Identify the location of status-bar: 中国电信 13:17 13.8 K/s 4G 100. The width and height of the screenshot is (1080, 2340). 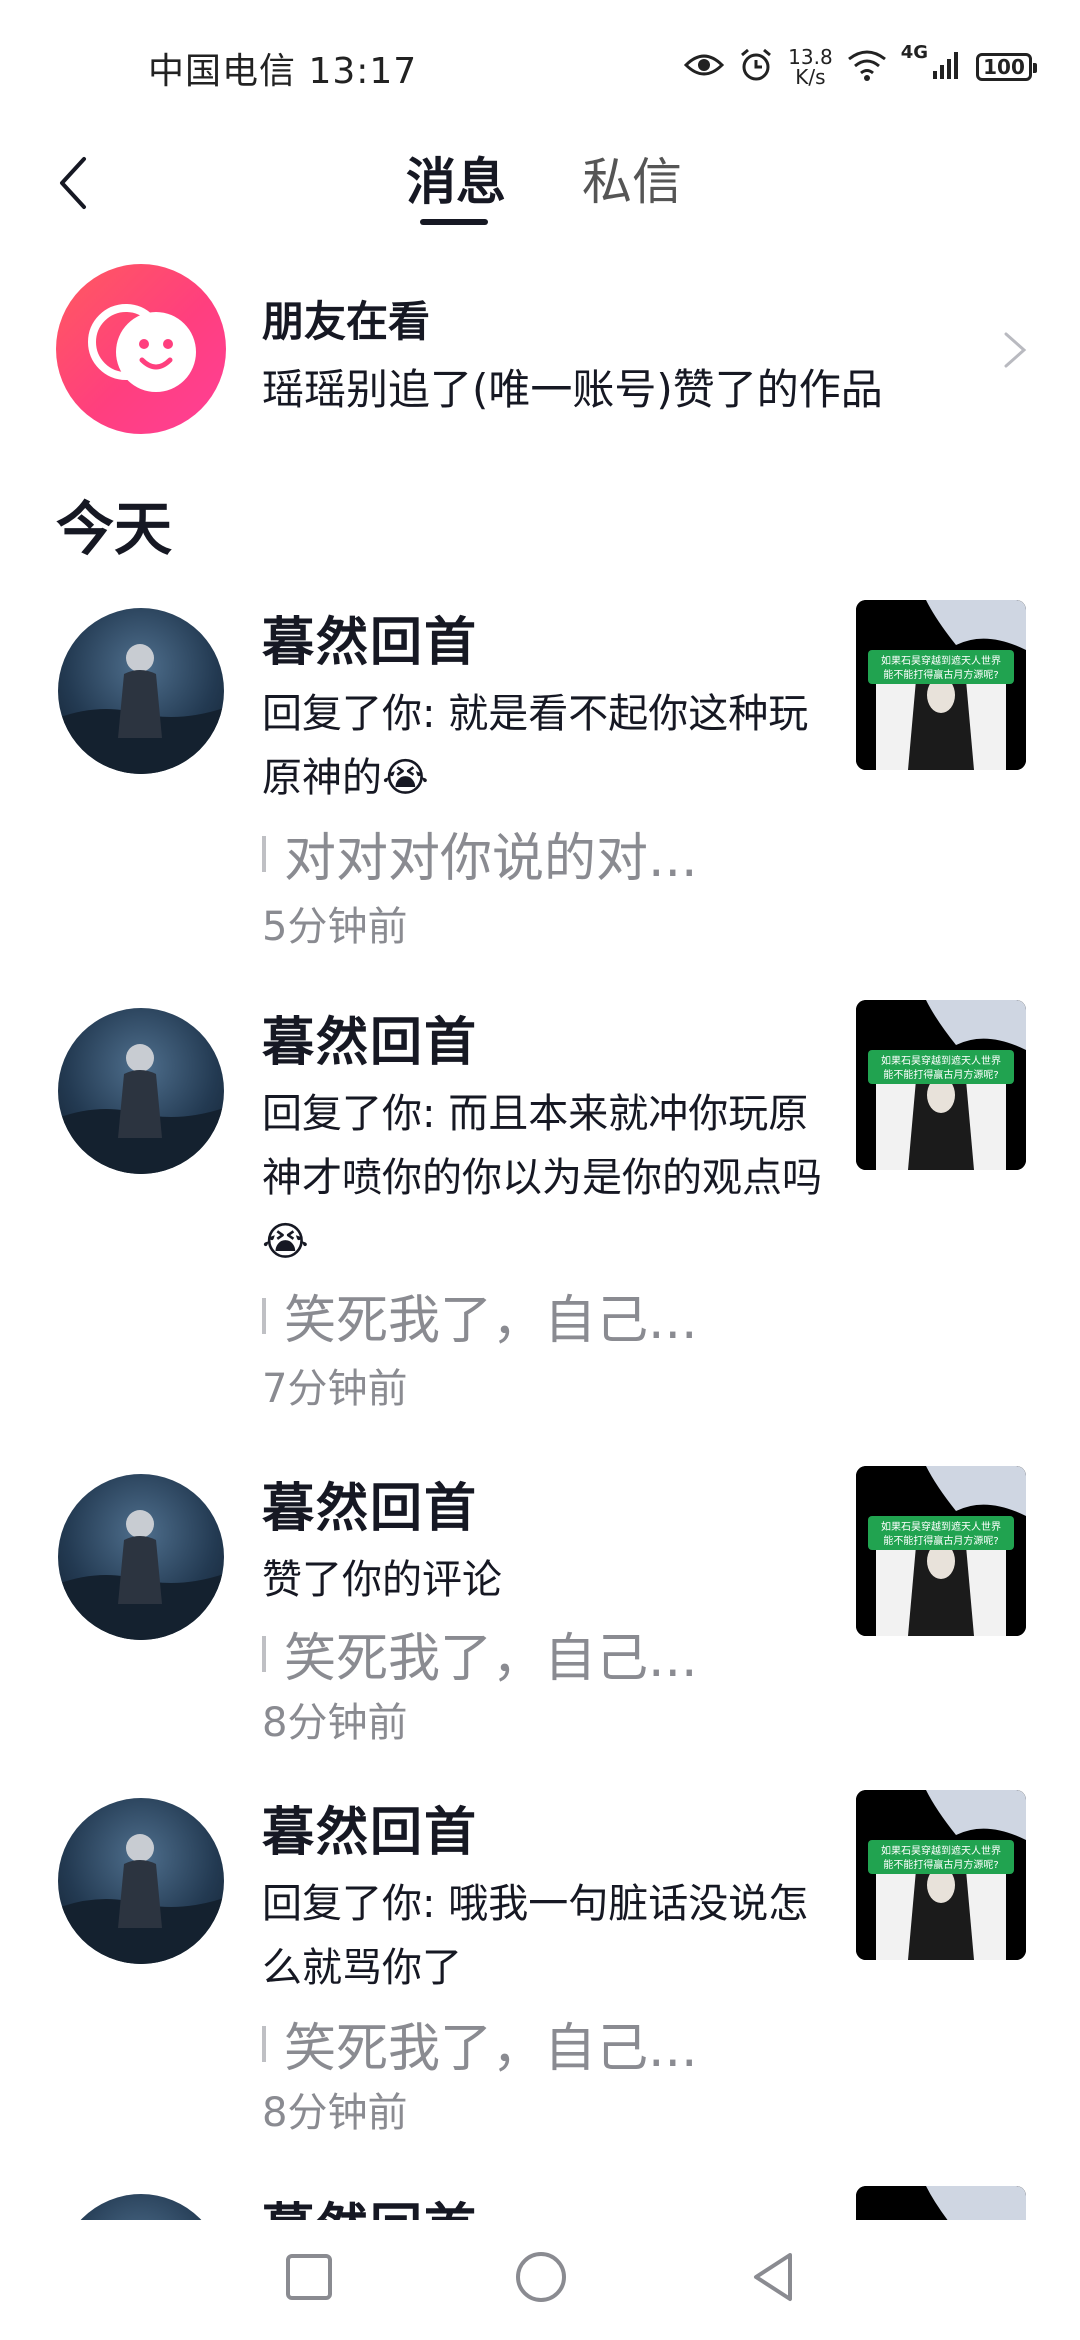
(540, 65).